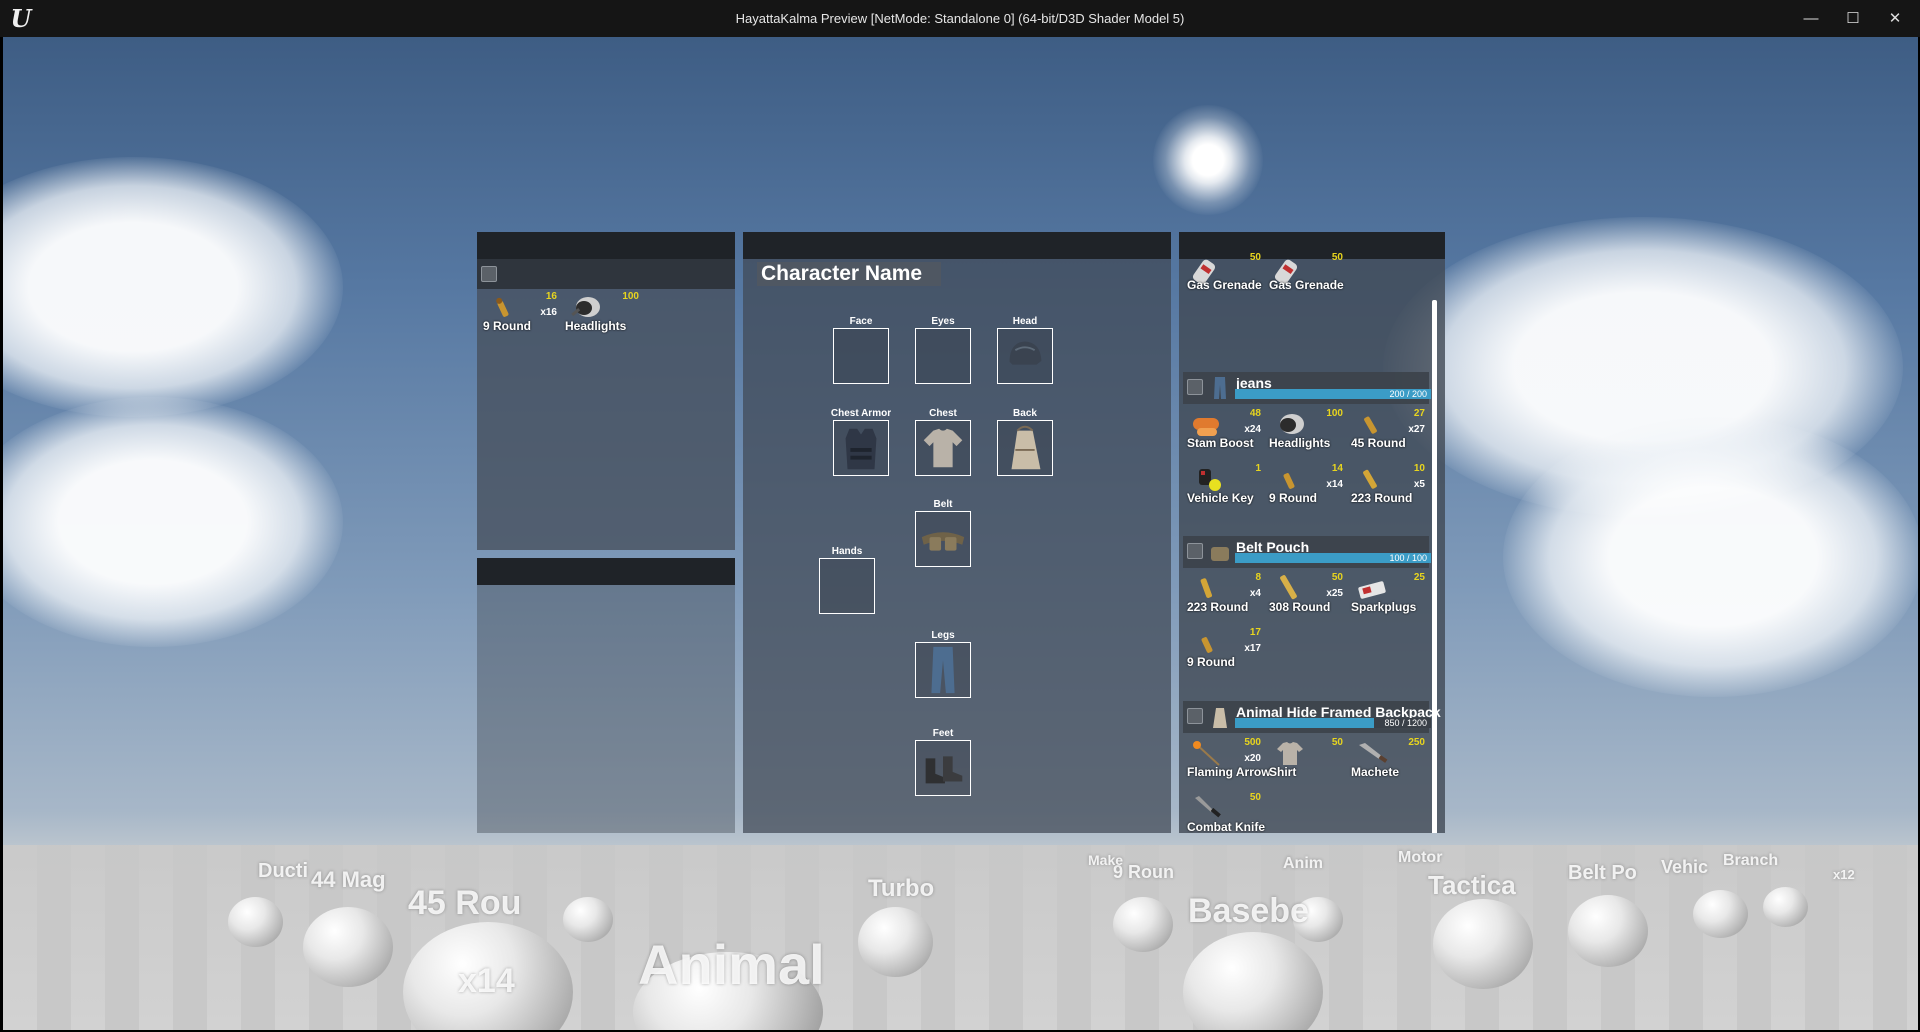 This screenshot has width=1920, height=1032. What do you see at coordinates (1210, 480) in the screenshot?
I see `vehicle-key-icon` at bounding box center [1210, 480].